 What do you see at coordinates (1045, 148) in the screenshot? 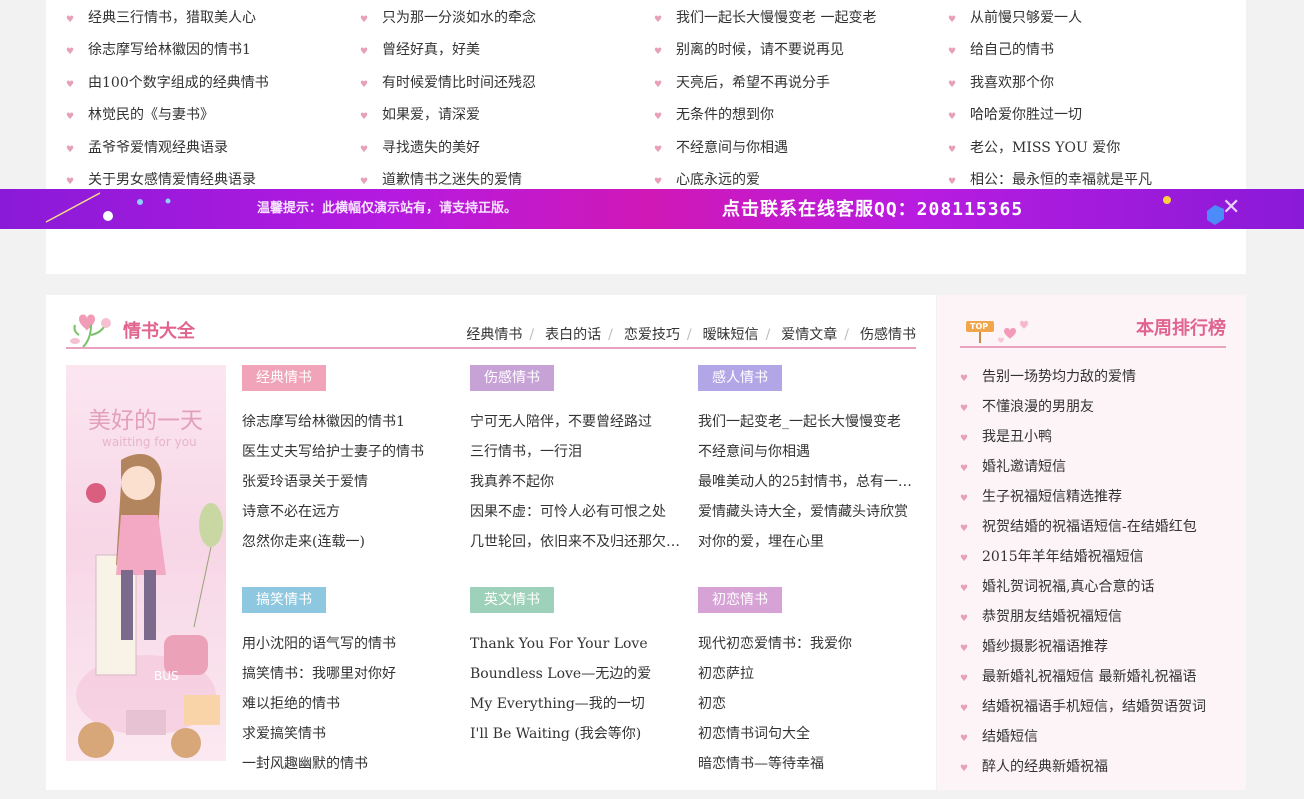
I see `top-link-text: 老公，MISS YOU 爱你` at bounding box center [1045, 148].